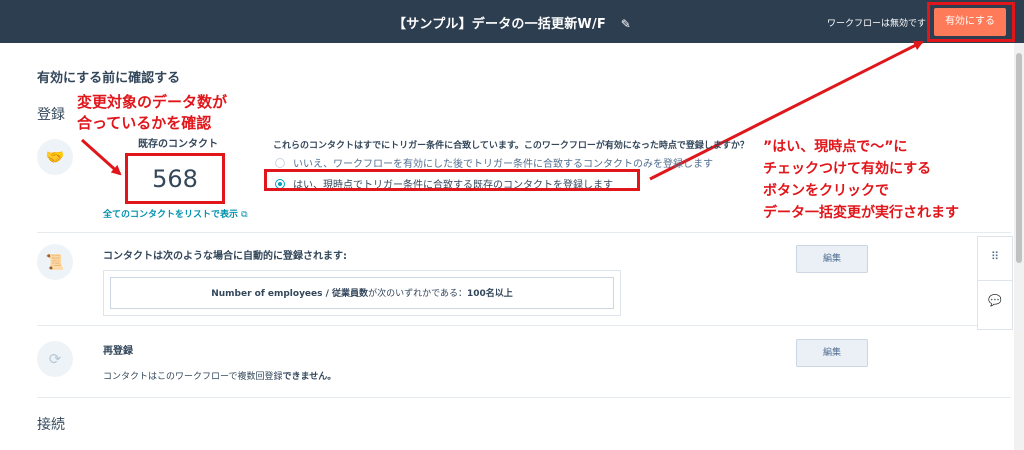 The width and height of the screenshot is (1024, 450). I want to click on connect-label: 接続, so click(51, 425).